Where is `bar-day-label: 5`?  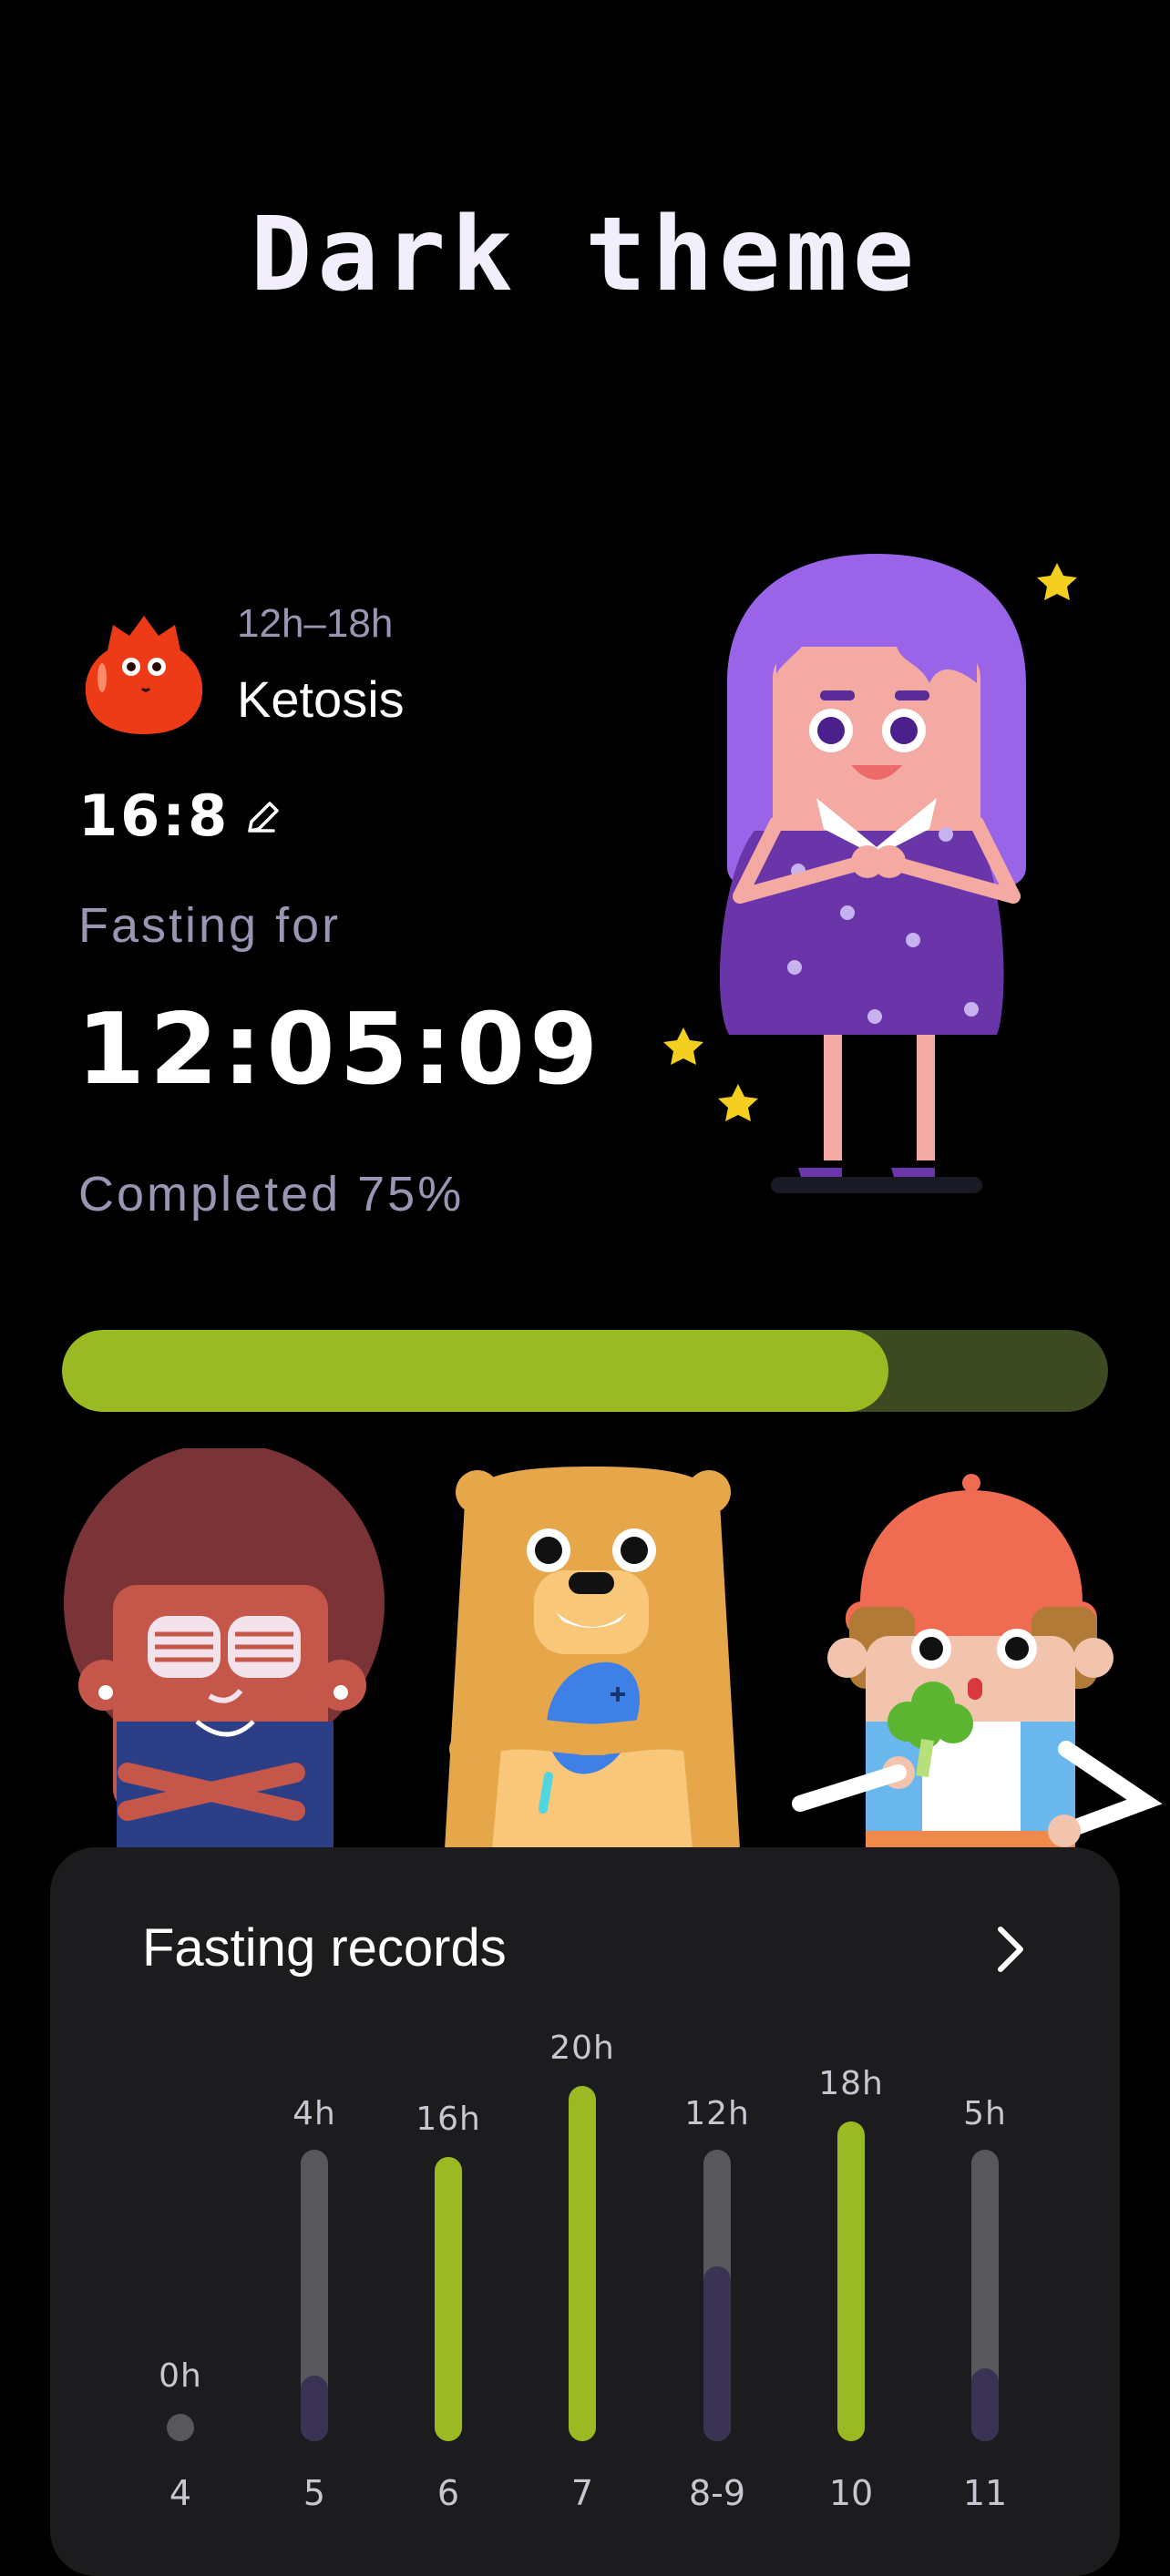
bar-day-label: 5 is located at coordinates (314, 2493).